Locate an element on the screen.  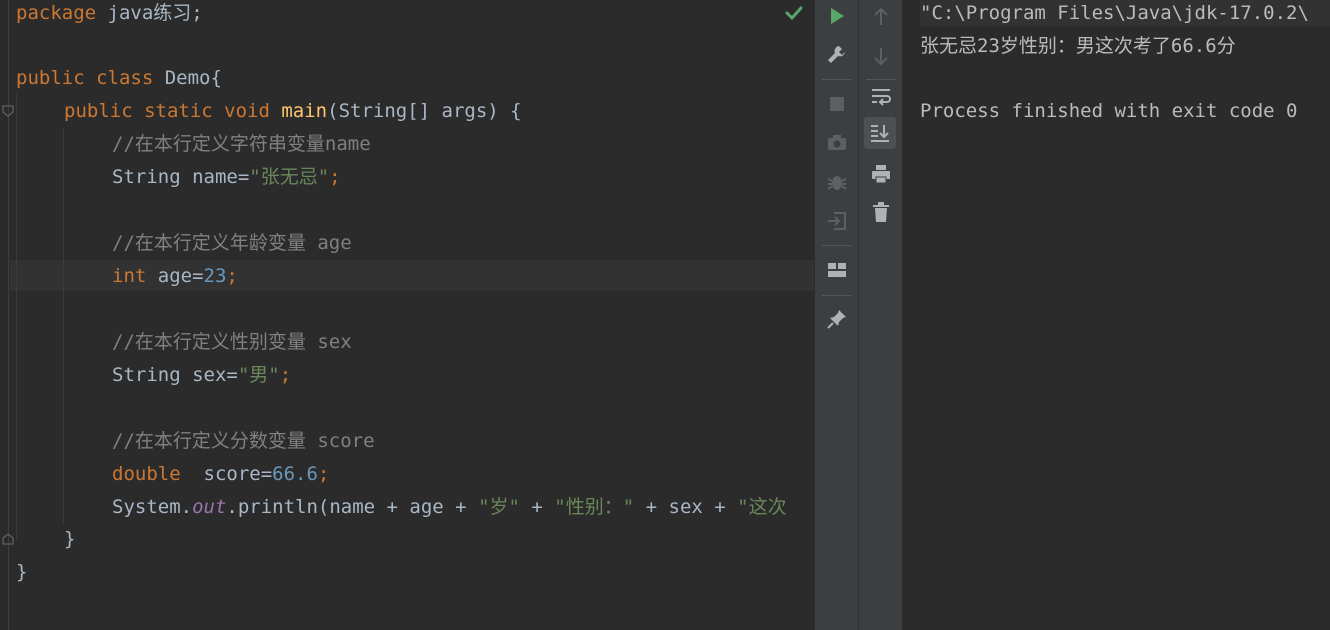
soft-wrap-icon is located at coordinates (881, 96).